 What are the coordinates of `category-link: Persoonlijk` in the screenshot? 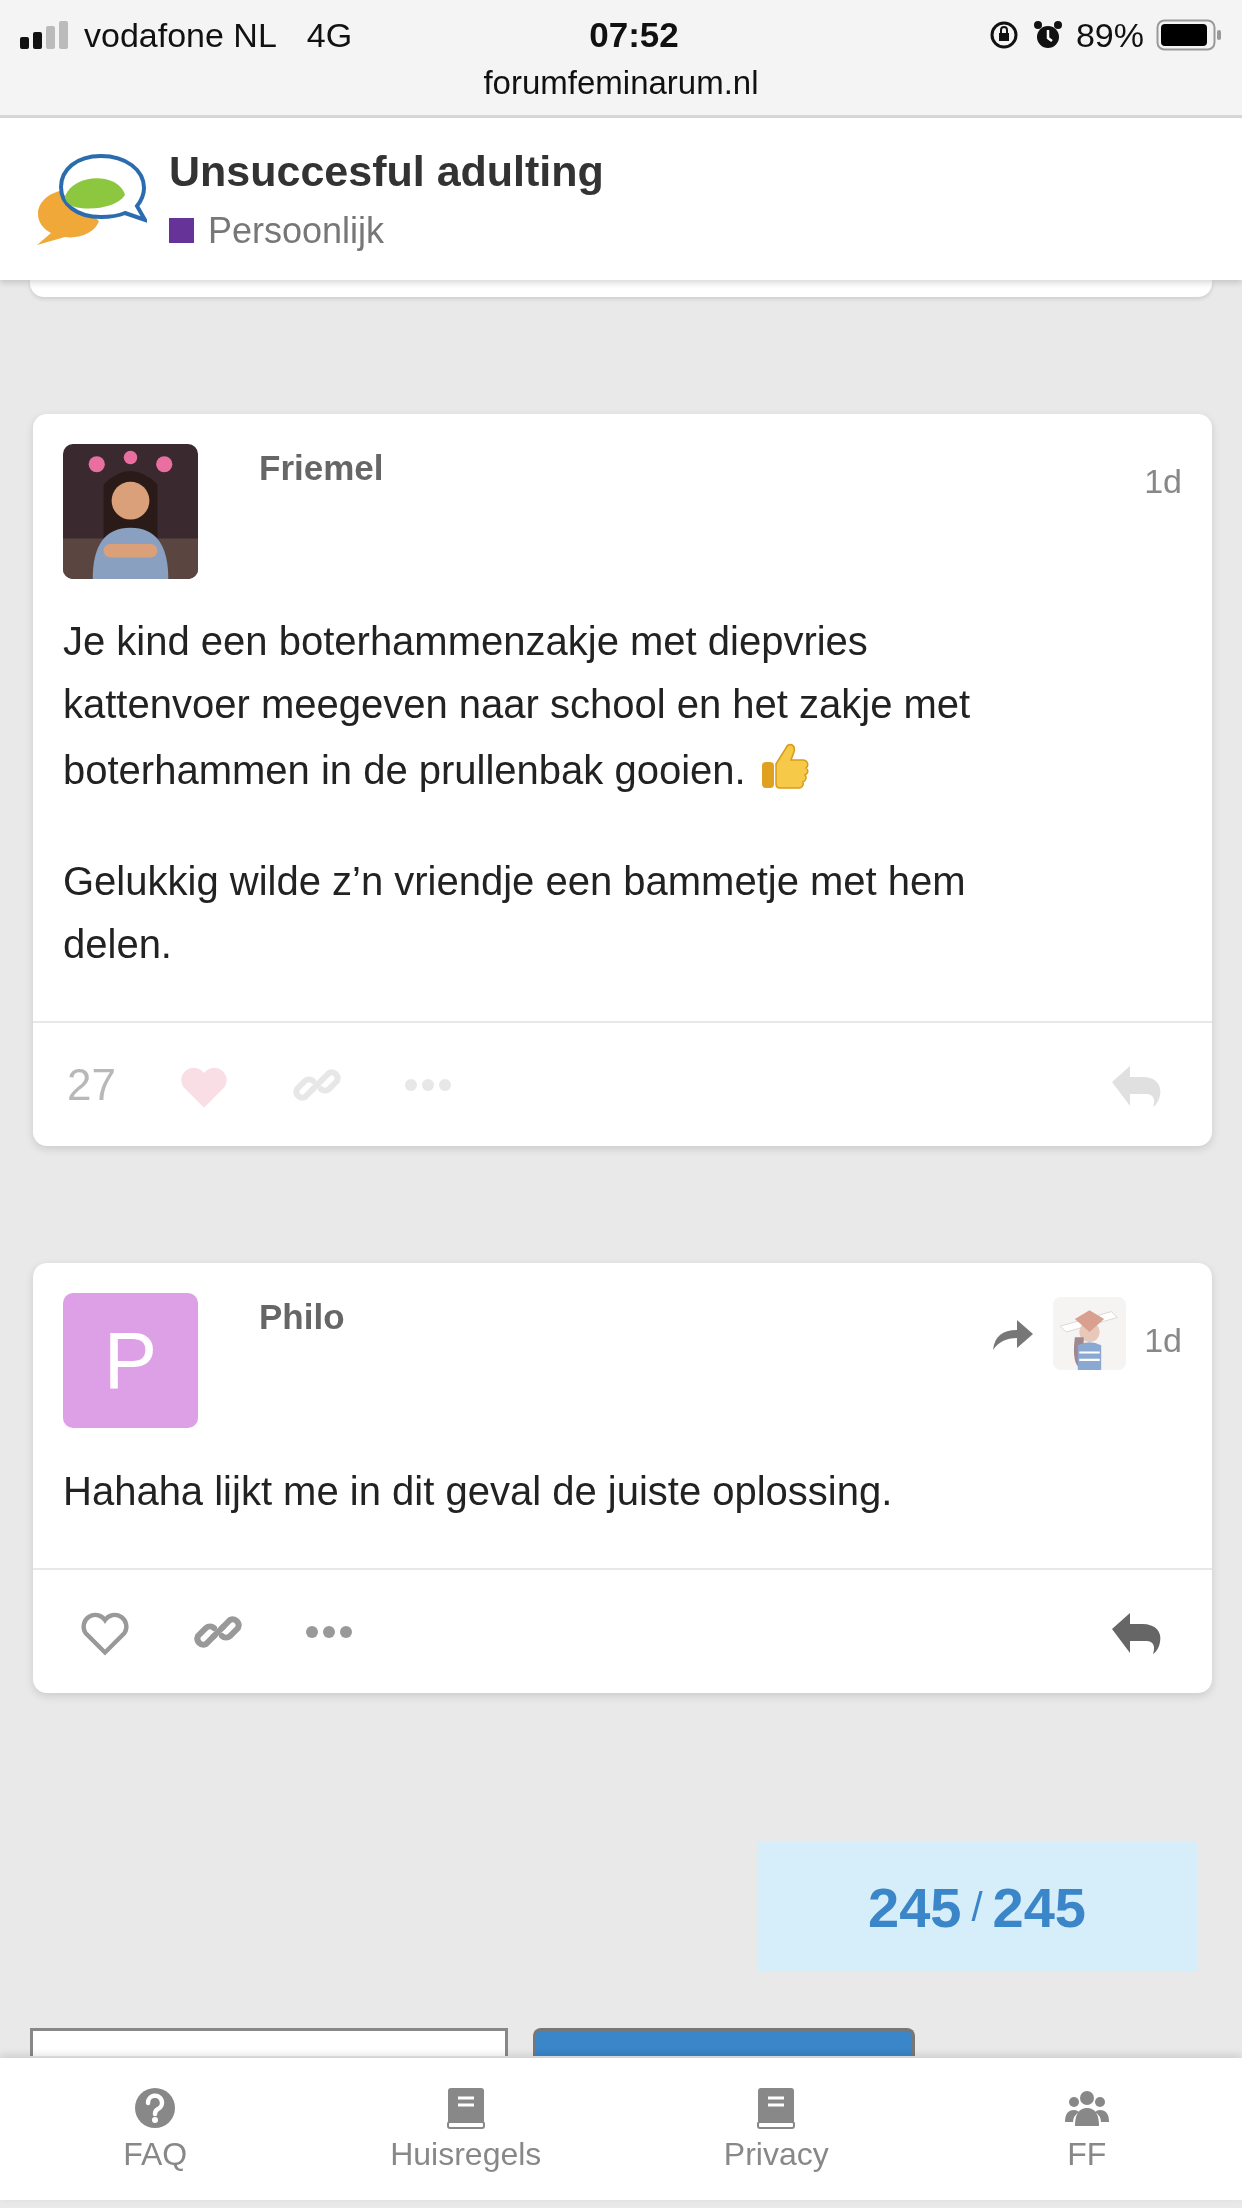 It's located at (296, 230).